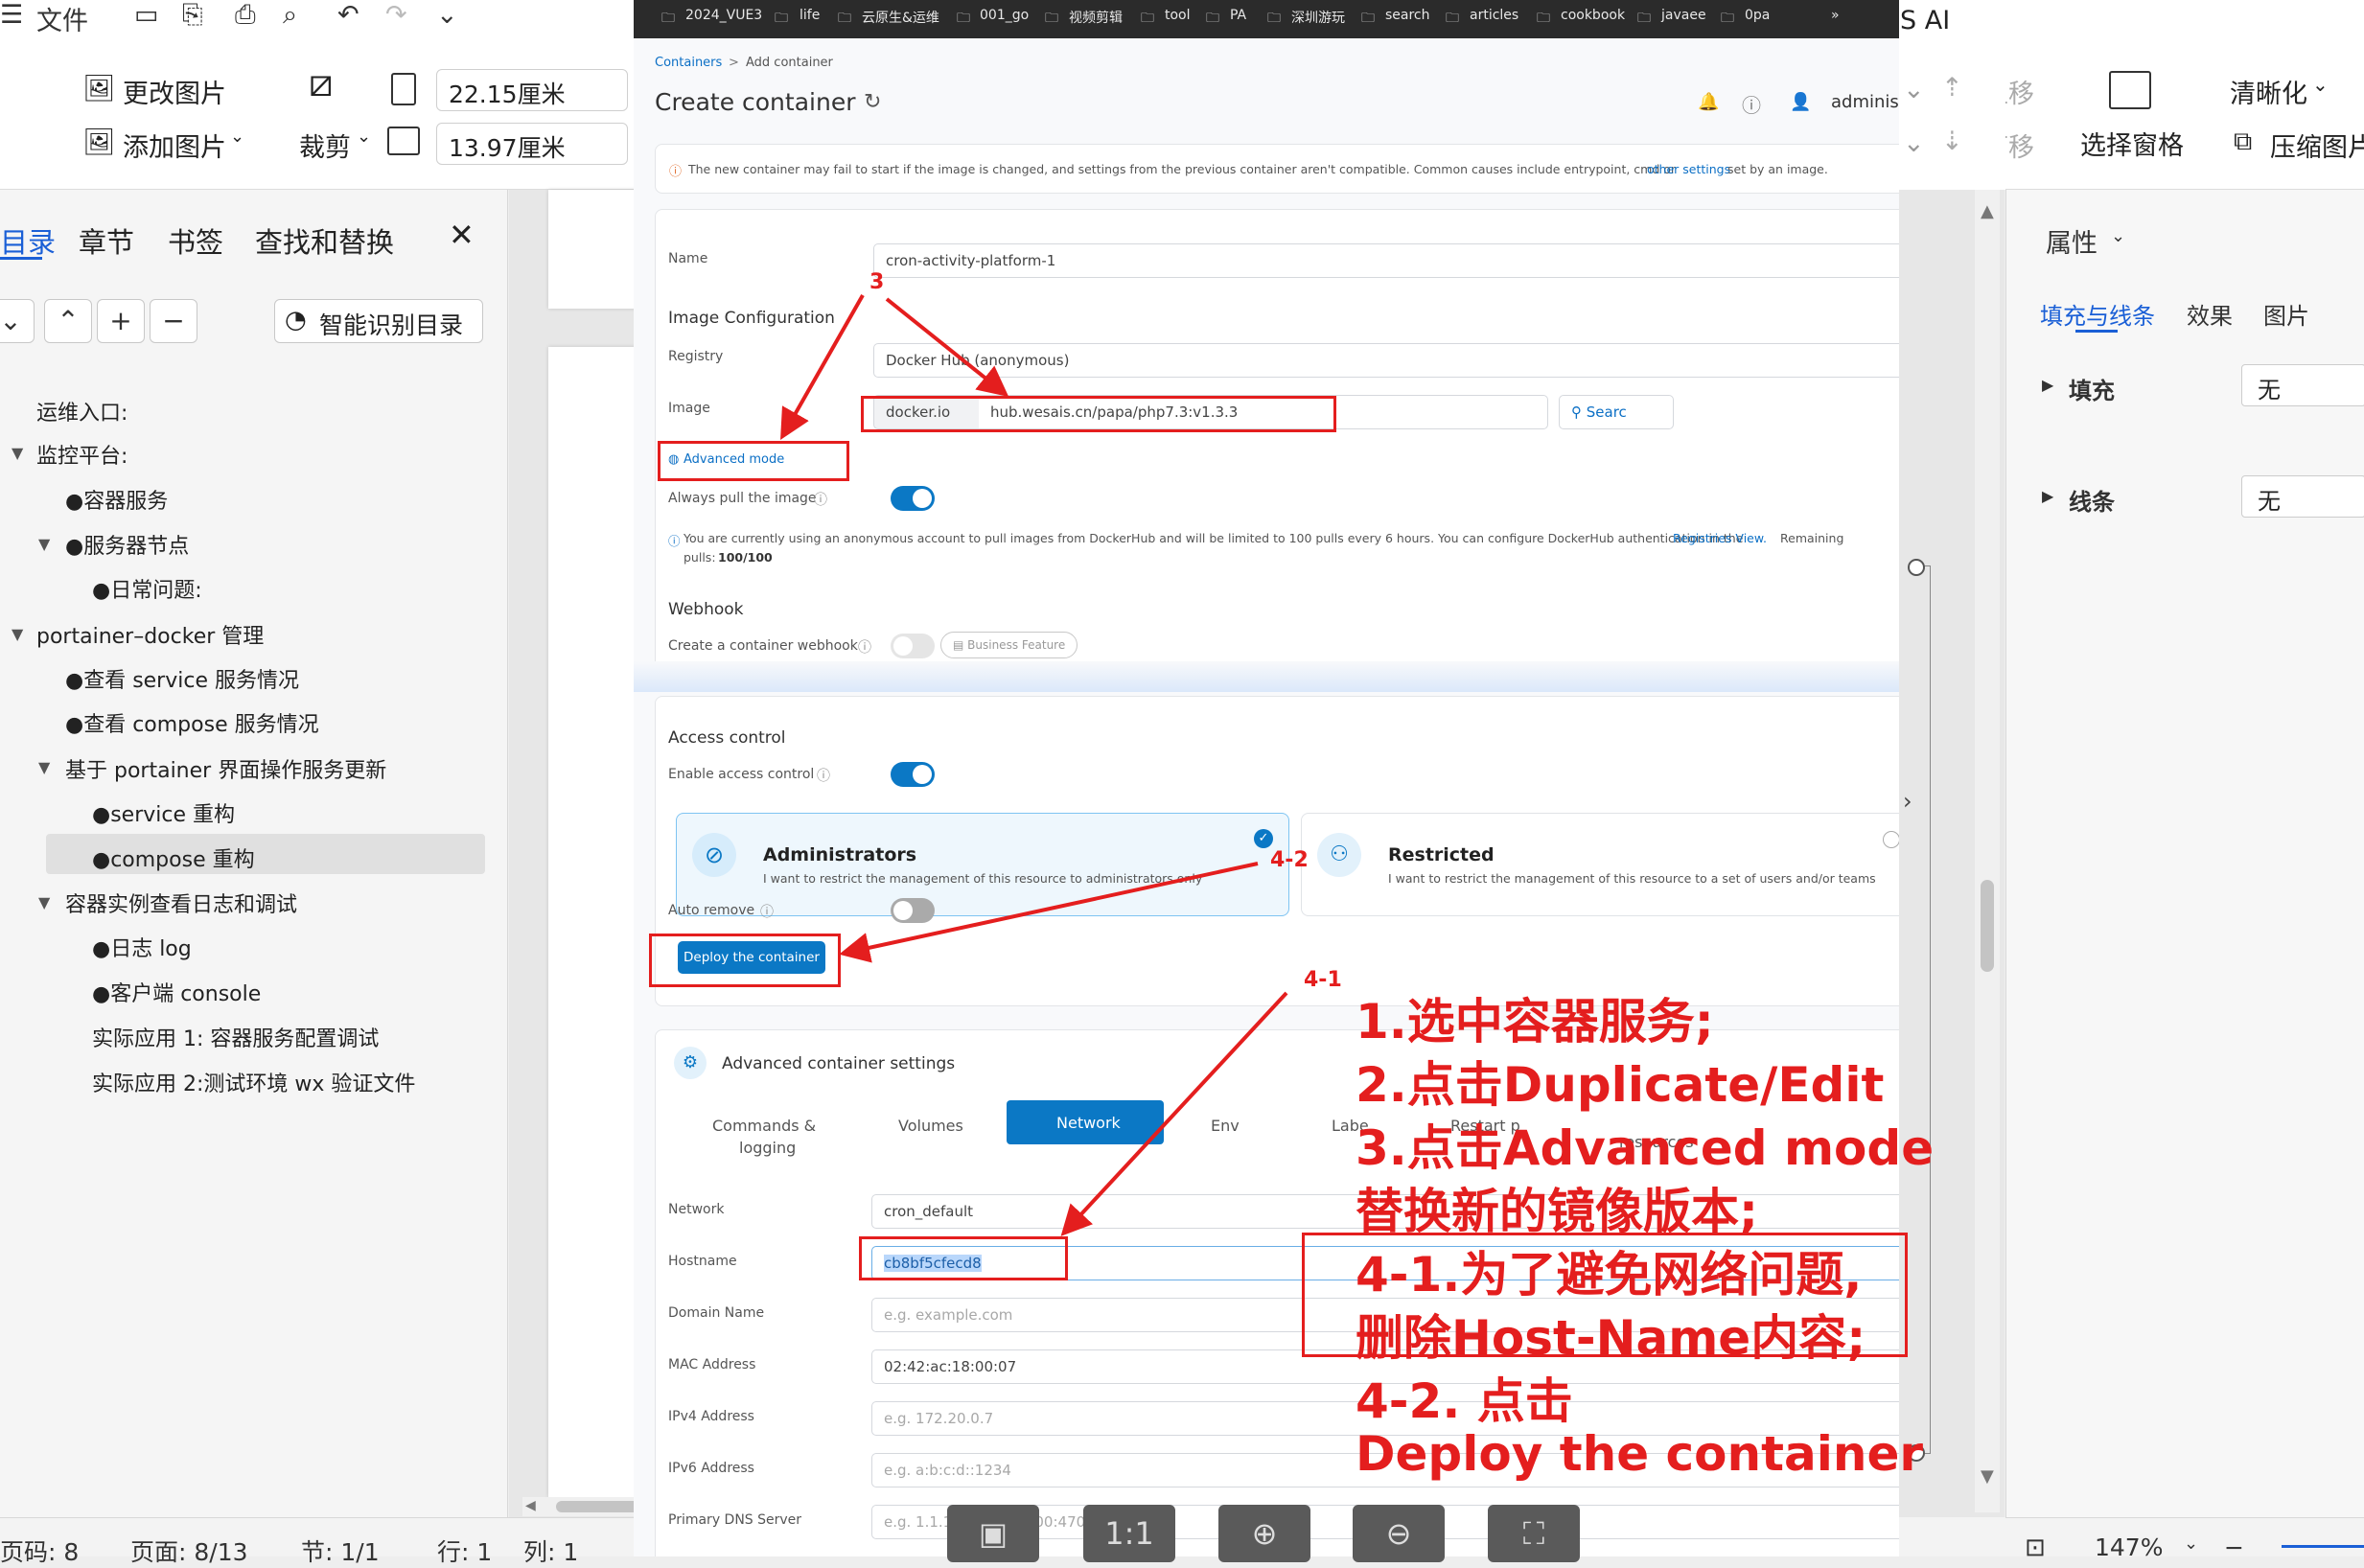 The height and width of the screenshot is (1568, 2364). I want to click on arrow-to-image, so click(947, 347).